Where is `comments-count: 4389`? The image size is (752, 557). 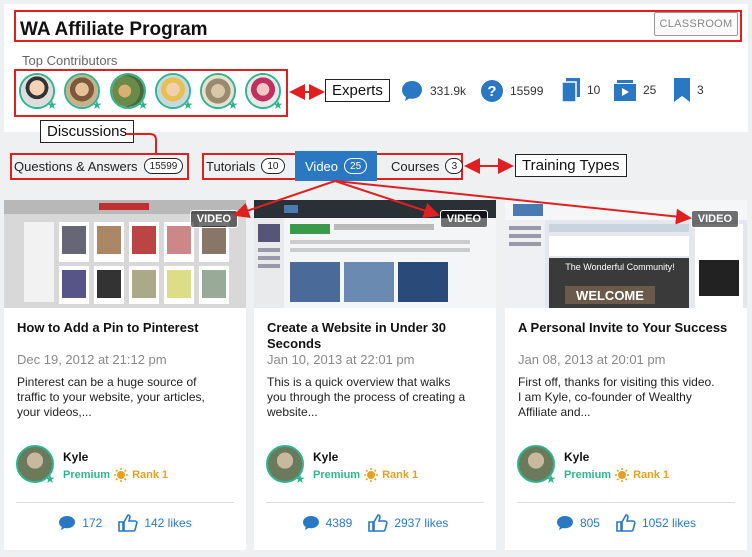
comments-count: 4389 is located at coordinates (339, 523).